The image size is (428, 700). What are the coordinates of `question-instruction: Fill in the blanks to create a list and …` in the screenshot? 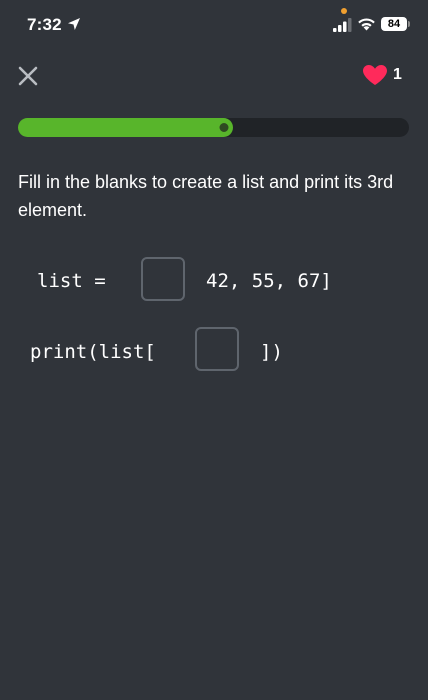 It's located at (206, 196).